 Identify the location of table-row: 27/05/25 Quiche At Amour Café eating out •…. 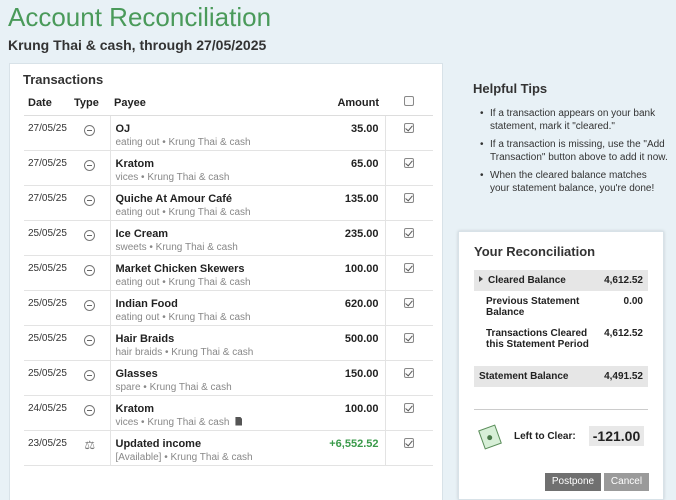
(228, 203).